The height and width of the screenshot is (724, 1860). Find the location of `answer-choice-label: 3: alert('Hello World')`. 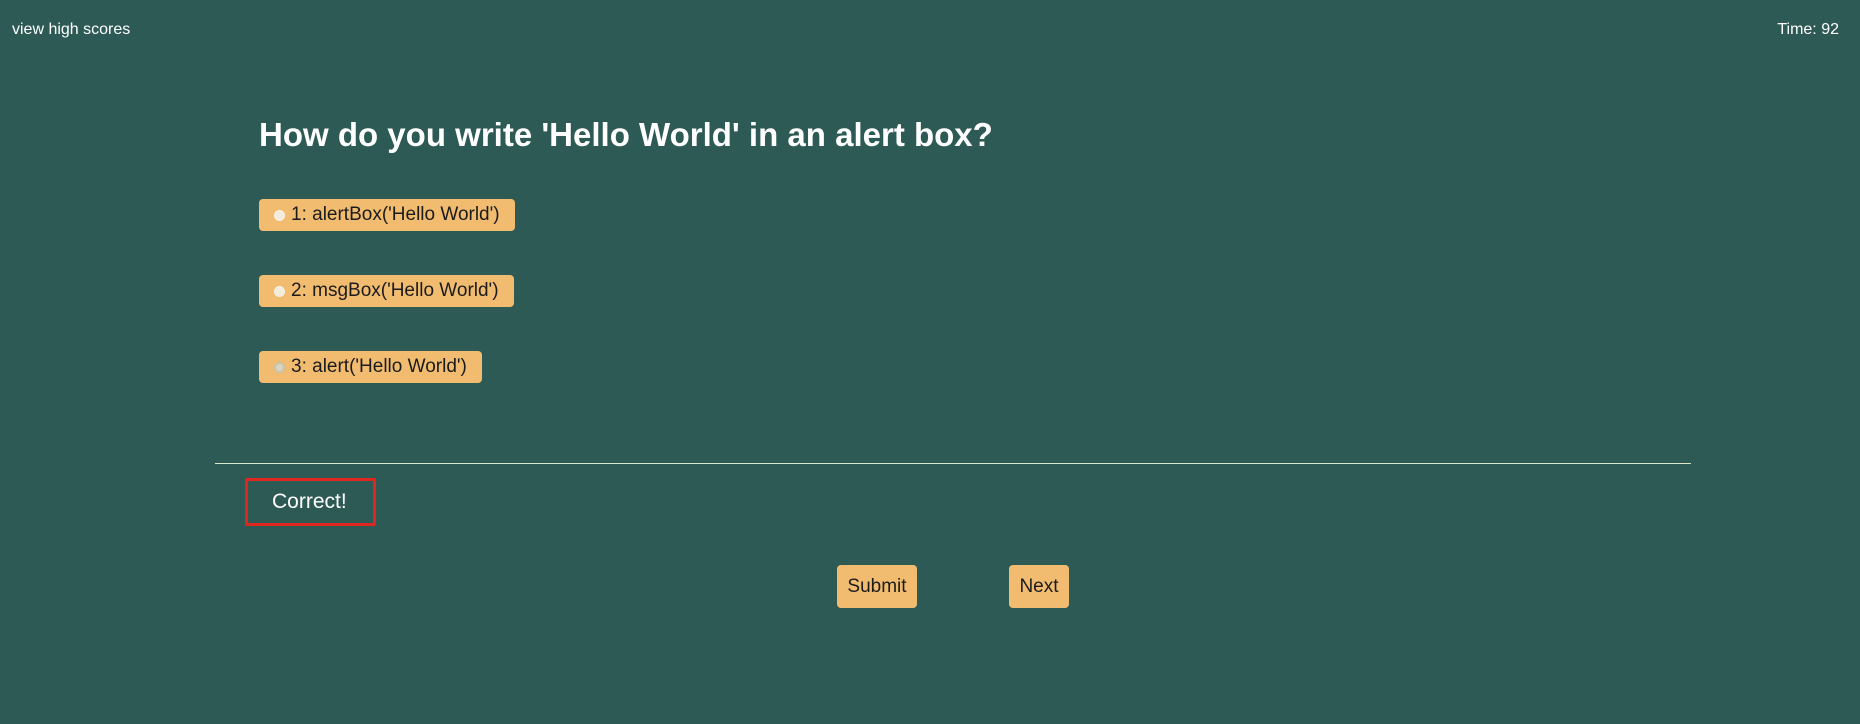

answer-choice-label: 3: alert('Hello World') is located at coordinates (379, 366).